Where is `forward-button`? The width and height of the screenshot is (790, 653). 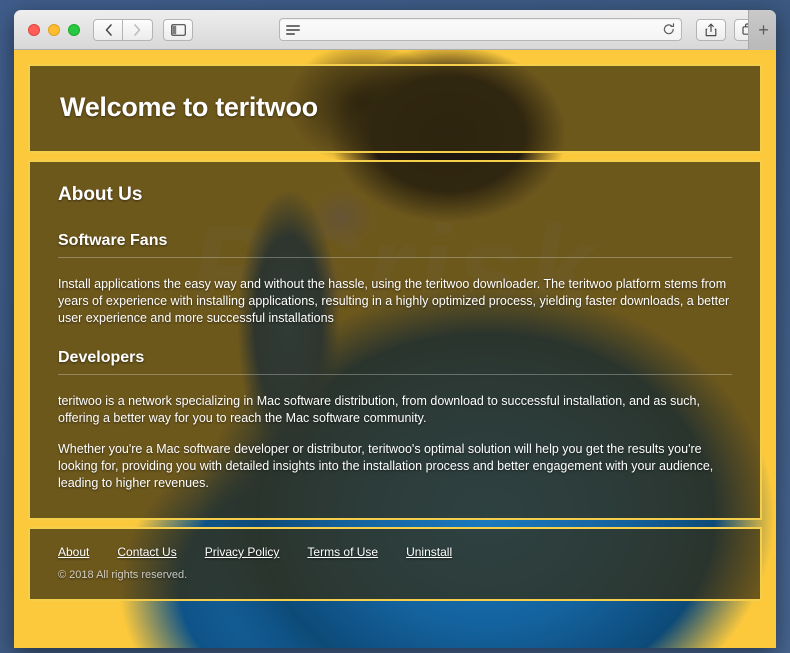
forward-button is located at coordinates (138, 29).